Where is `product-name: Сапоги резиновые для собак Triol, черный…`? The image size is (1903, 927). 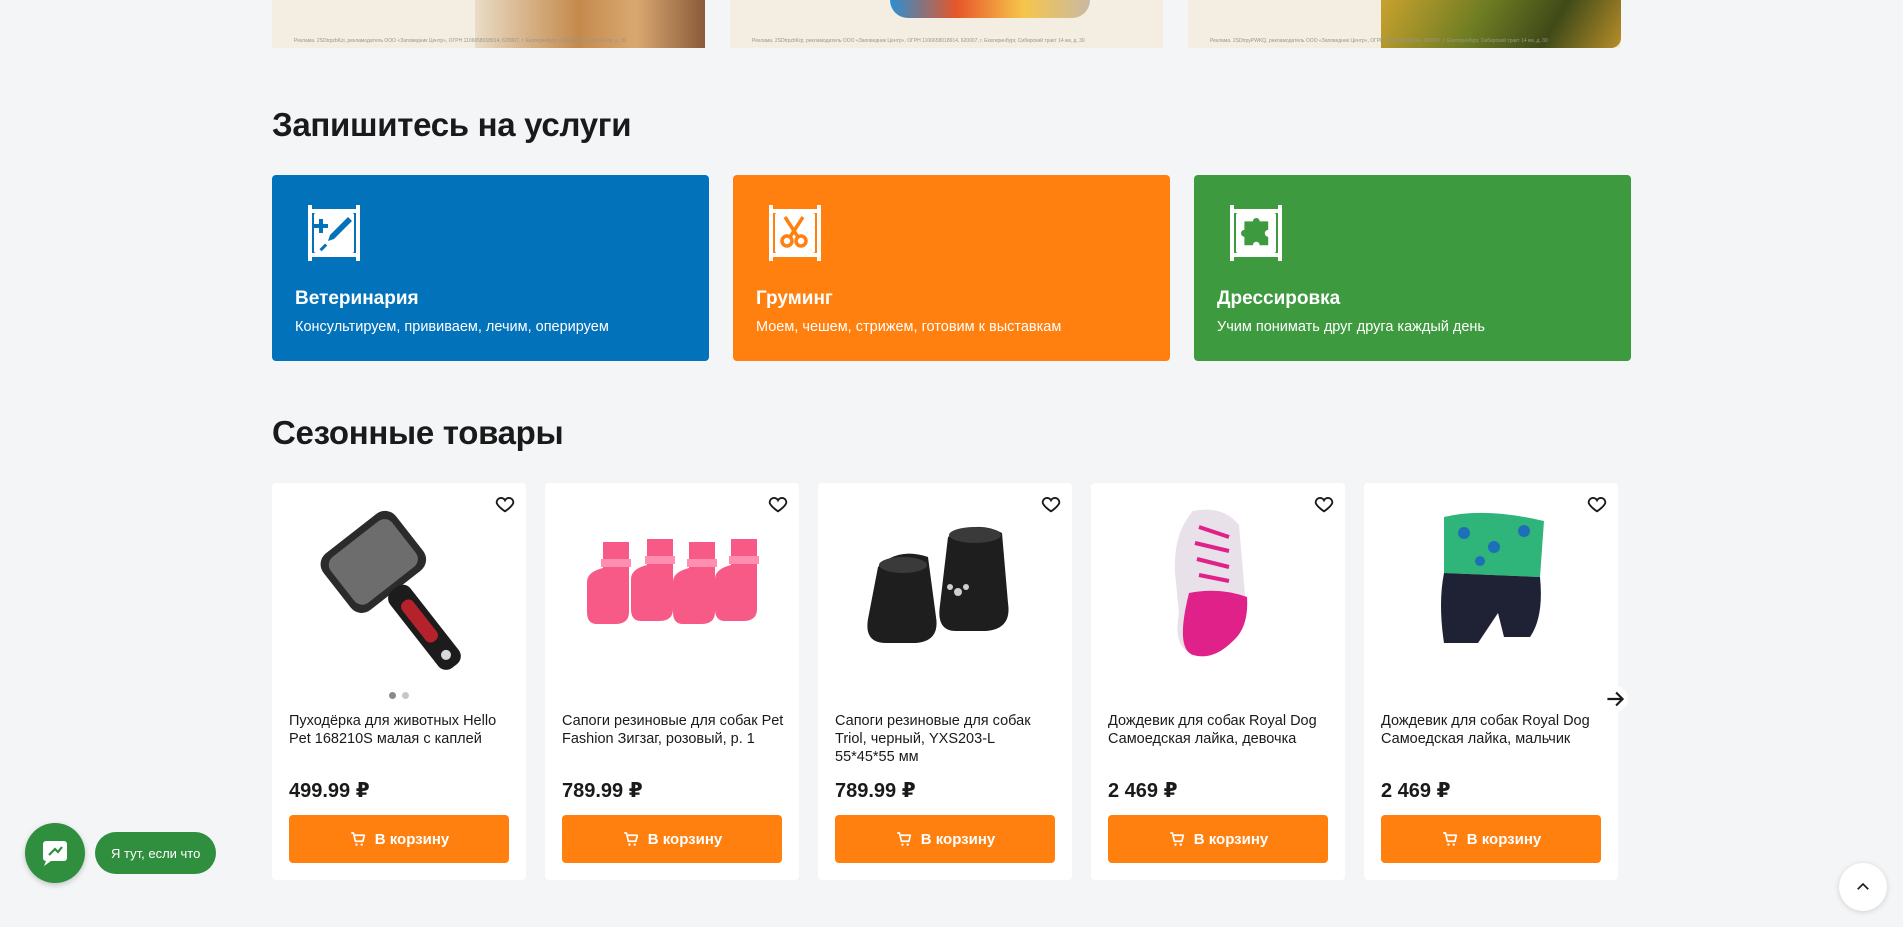 product-name: Сапоги резиновые для собак Triol, черный… is located at coordinates (946, 739).